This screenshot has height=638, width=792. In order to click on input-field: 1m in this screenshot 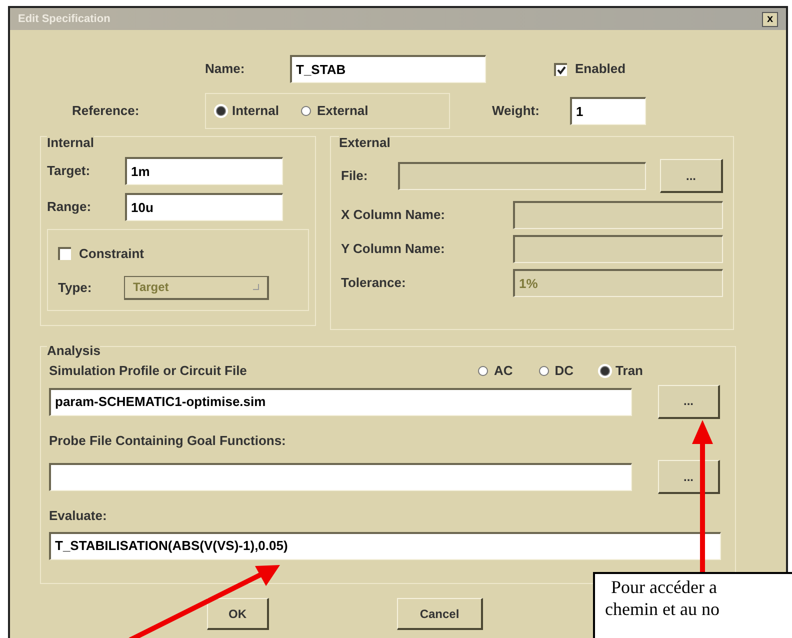, I will do `click(204, 171)`.